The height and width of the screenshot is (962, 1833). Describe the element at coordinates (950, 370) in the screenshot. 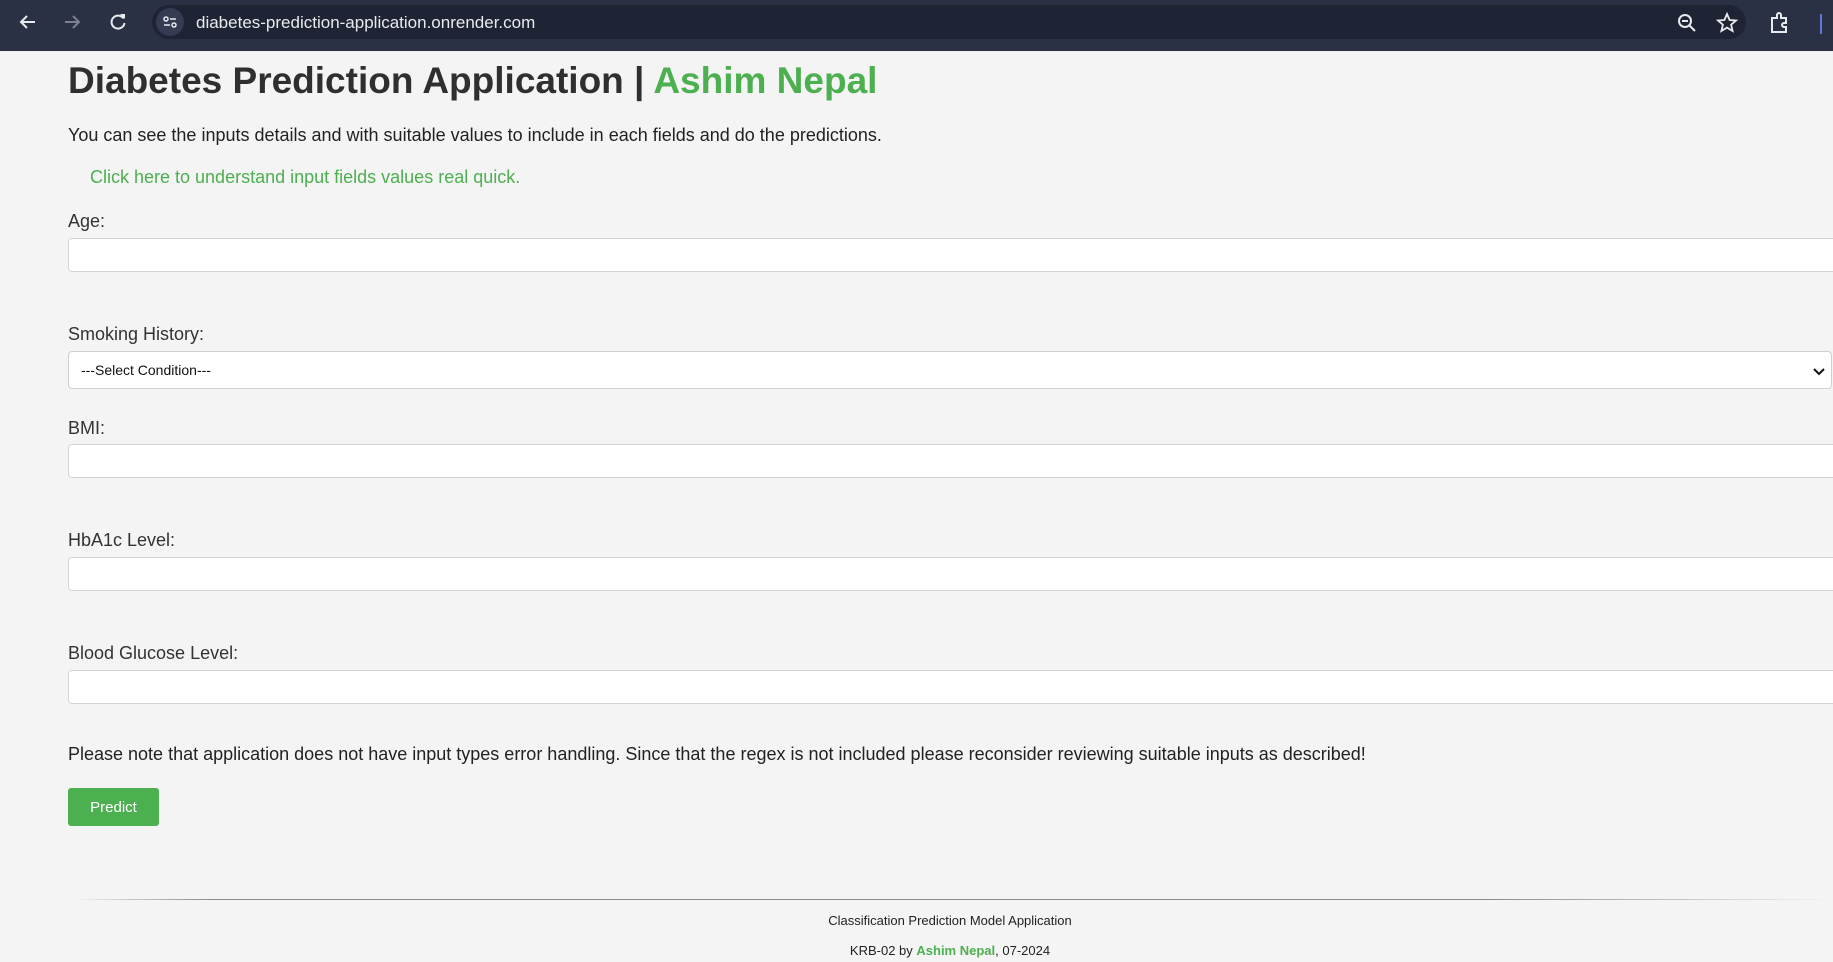

I see `smoking-history-select: ---Select Condition---` at that location.